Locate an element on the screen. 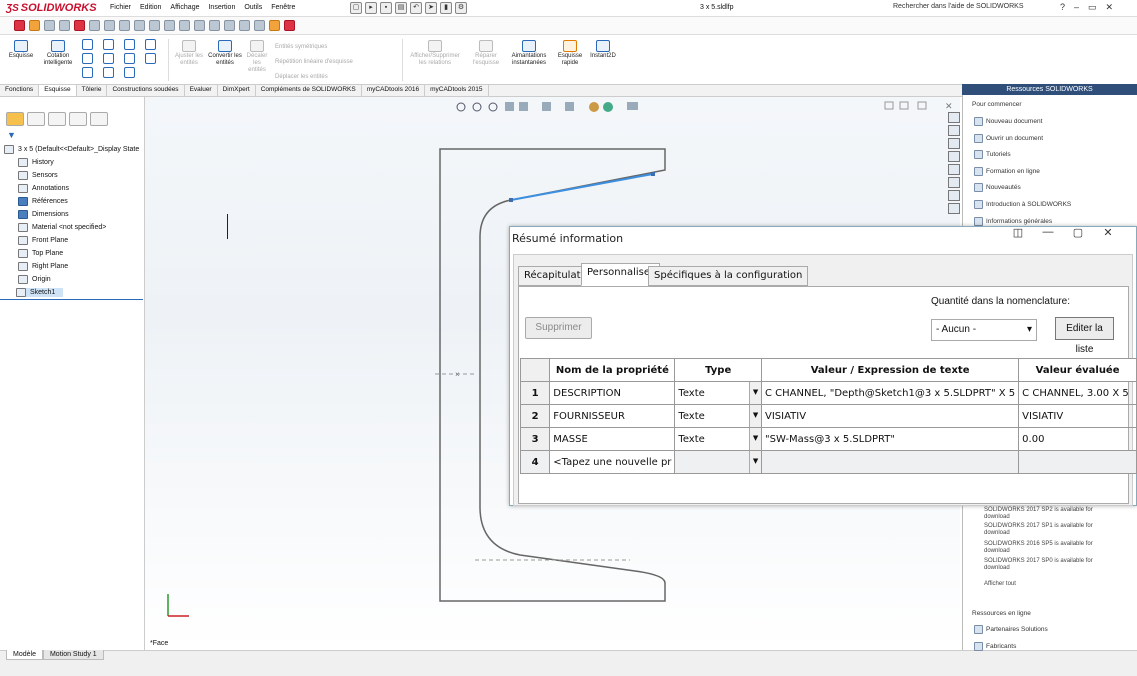  home-icon is located at coordinates (954, 117).